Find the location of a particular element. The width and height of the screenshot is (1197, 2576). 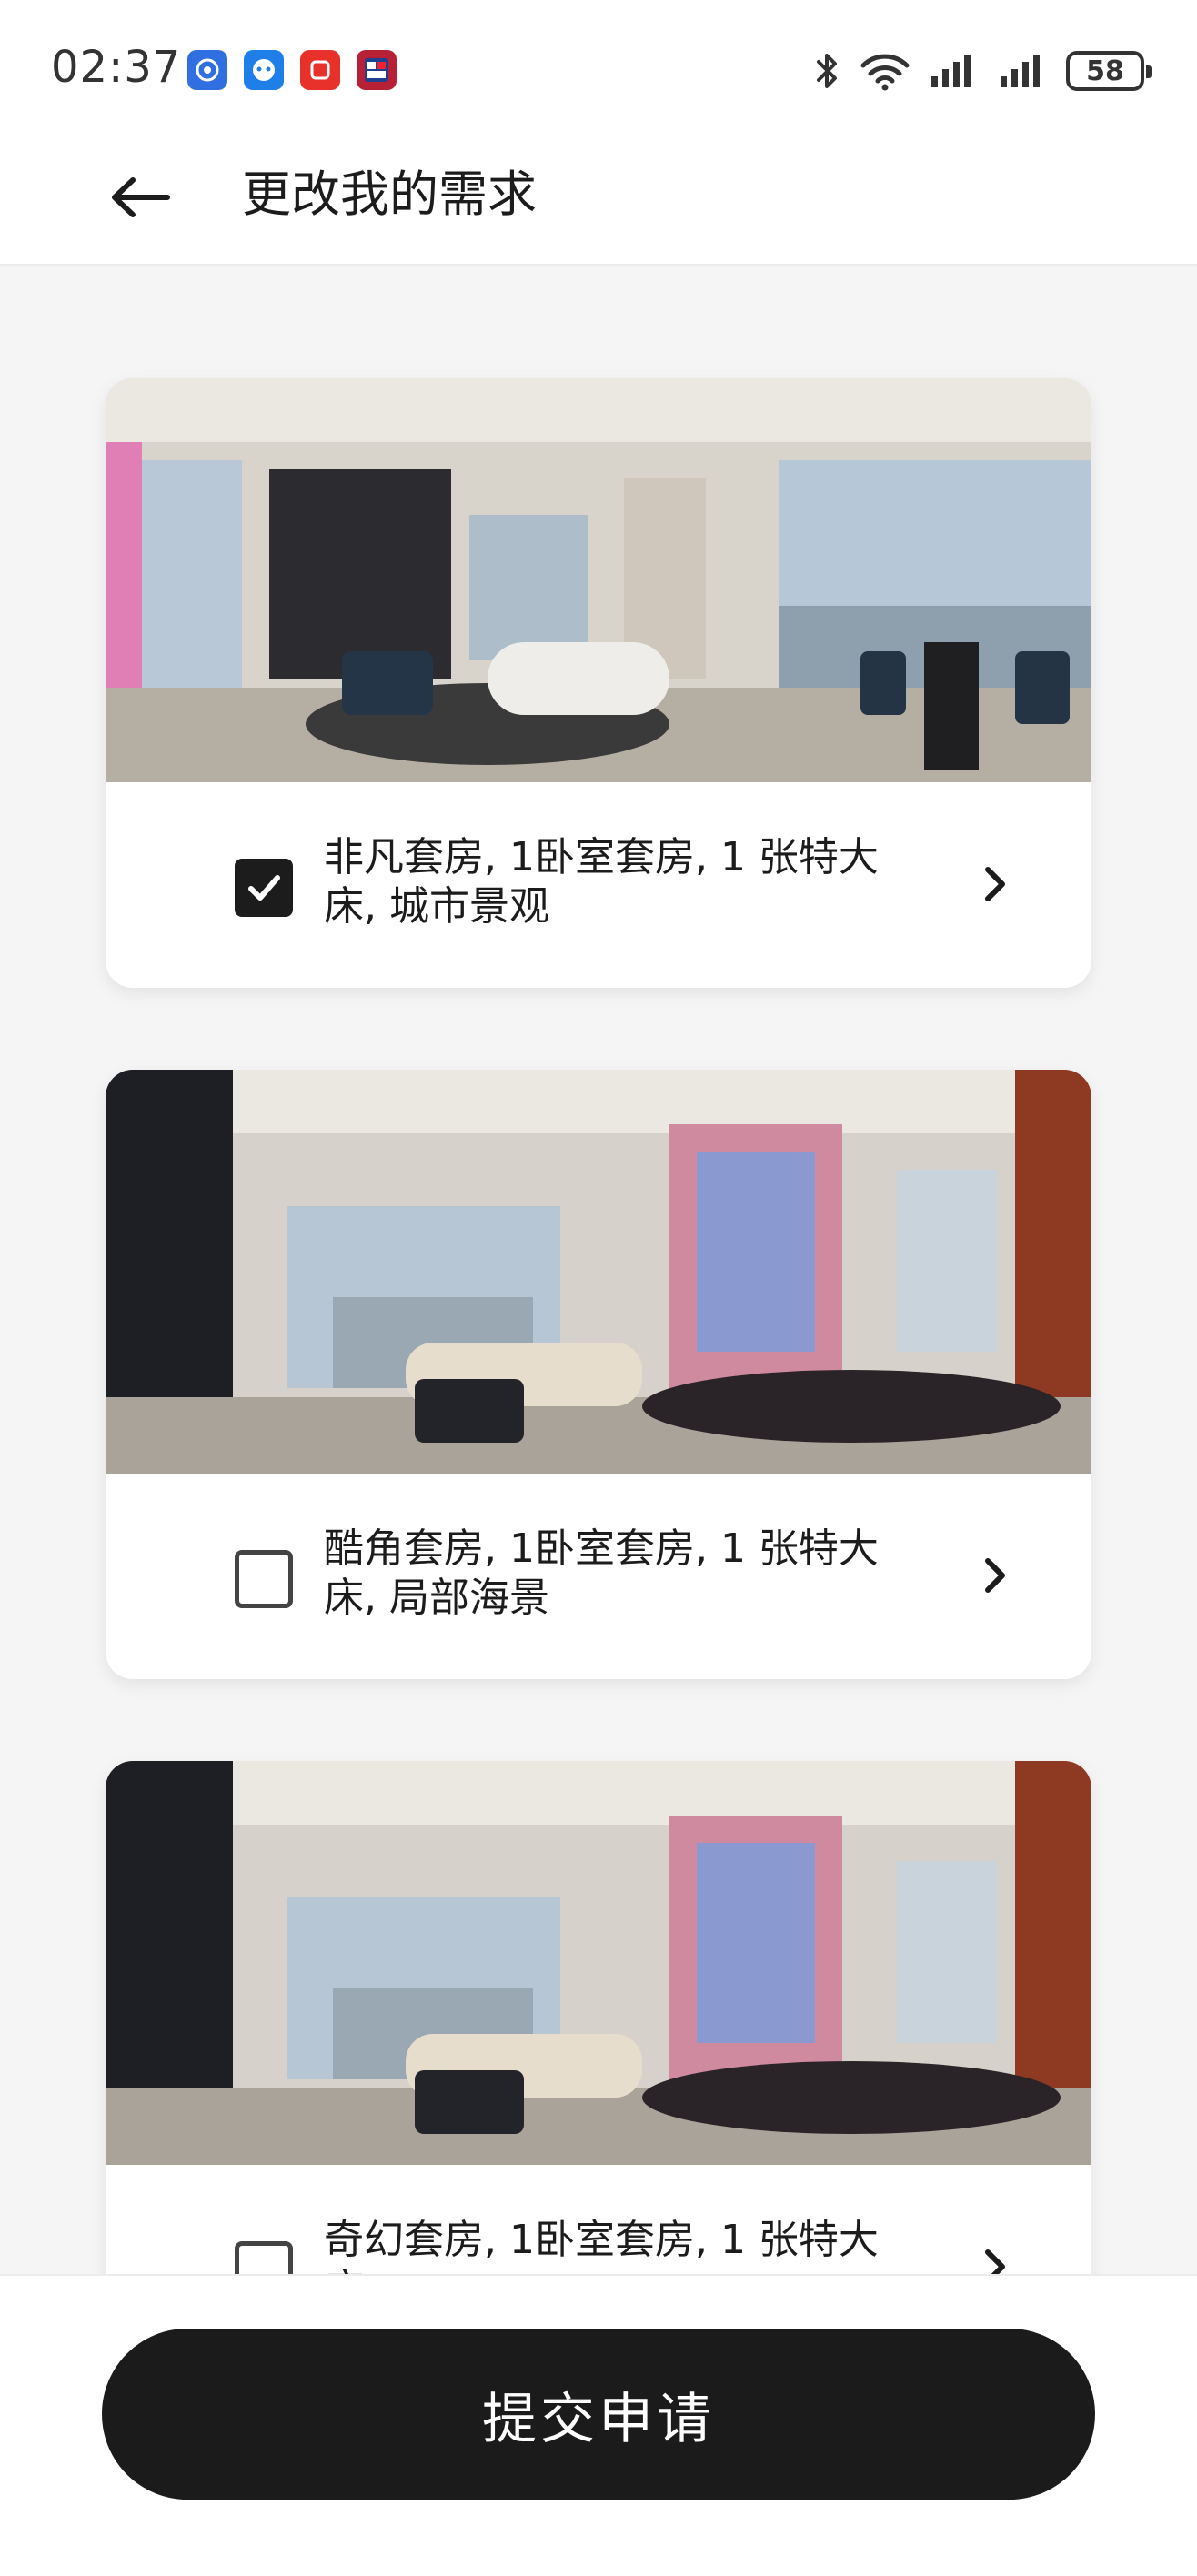

battery-indicator: 58 is located at coordinates (1109, 71).